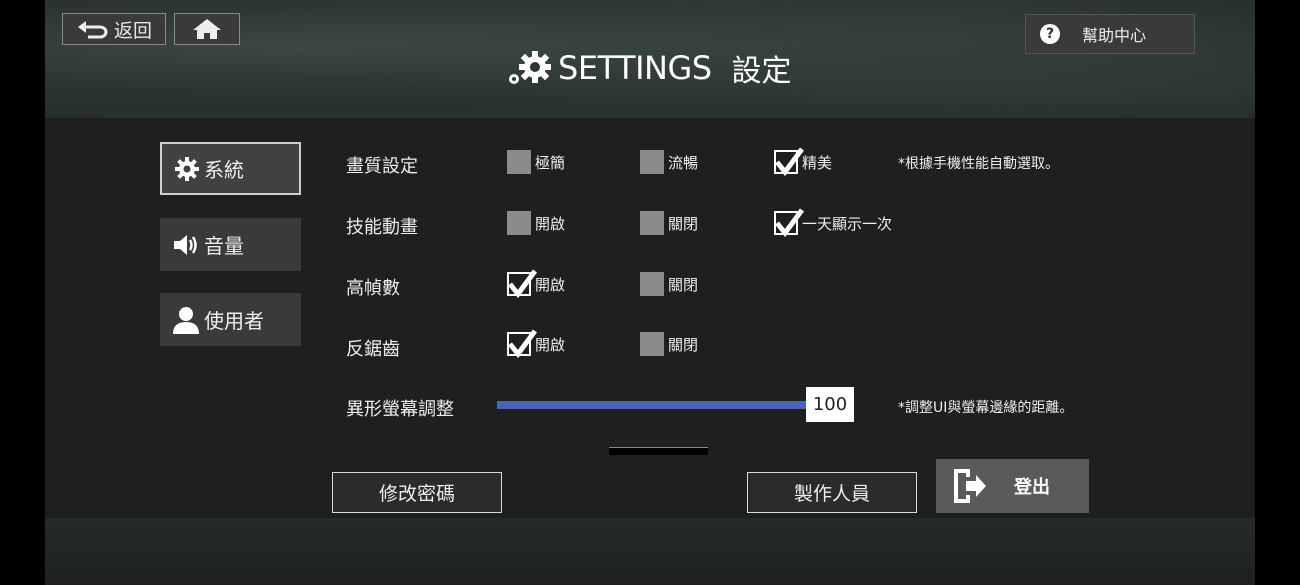  I want to click on sidebar-item-user: 使用者, so click(230, 319).